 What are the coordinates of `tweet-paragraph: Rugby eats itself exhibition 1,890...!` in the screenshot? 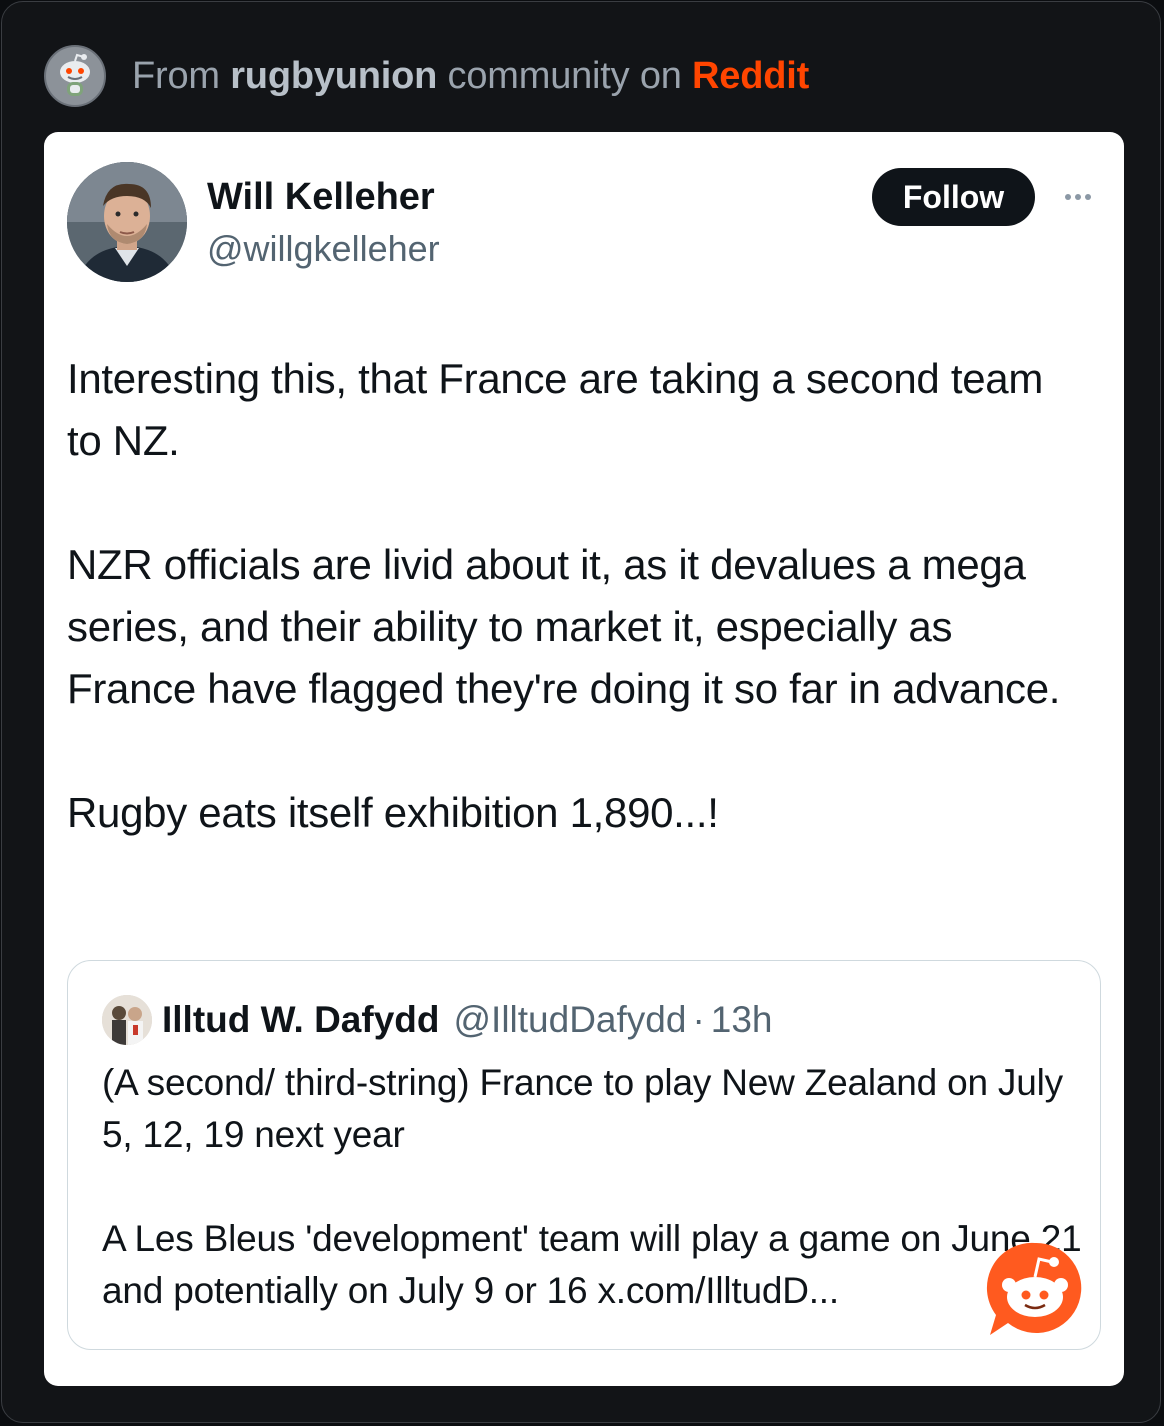 It's located at (393, 812).